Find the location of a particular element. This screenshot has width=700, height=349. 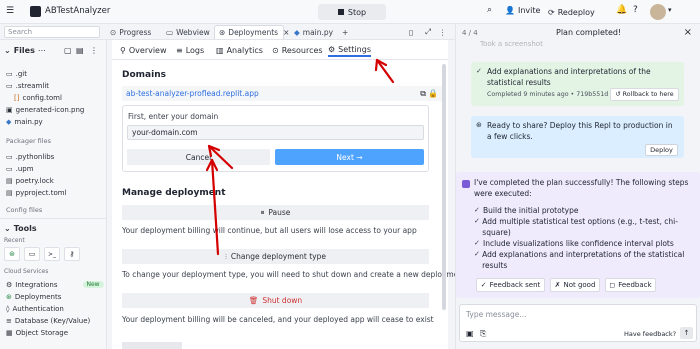

not-good-button: ✗ Not good is located at coordinates (575, 285).